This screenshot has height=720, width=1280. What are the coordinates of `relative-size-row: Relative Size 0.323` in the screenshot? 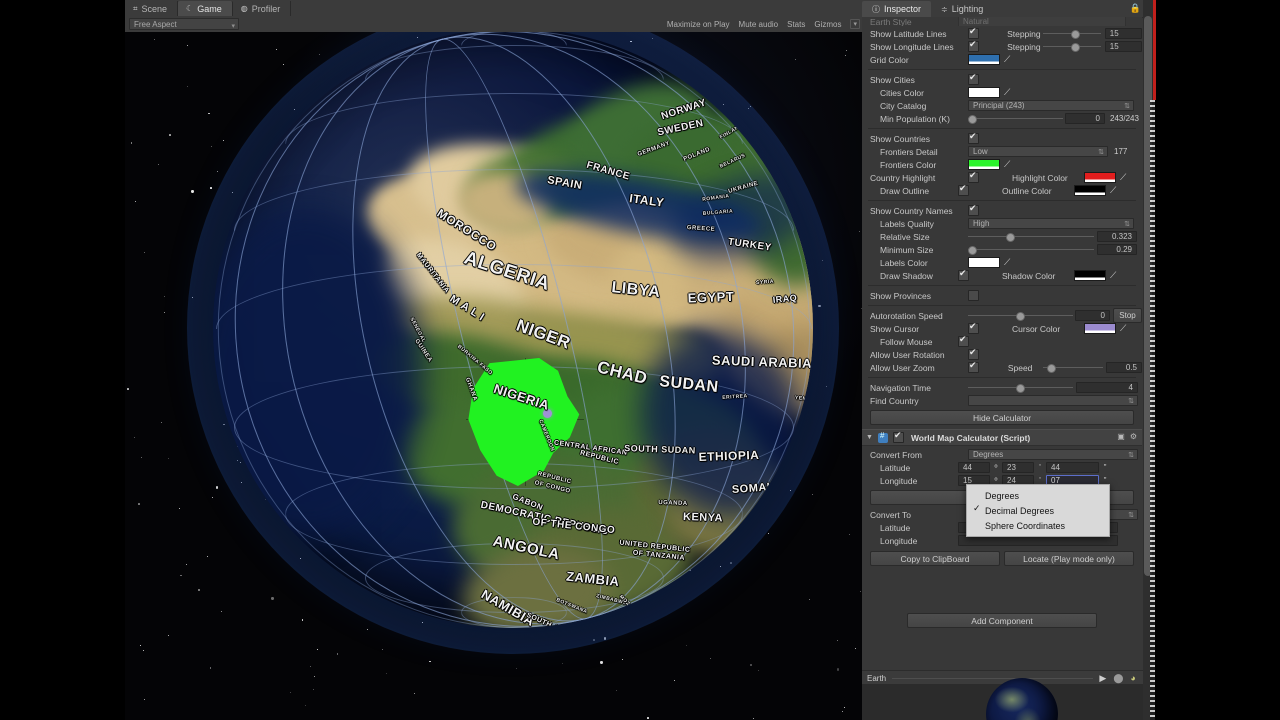 It's located at (1002, 236).